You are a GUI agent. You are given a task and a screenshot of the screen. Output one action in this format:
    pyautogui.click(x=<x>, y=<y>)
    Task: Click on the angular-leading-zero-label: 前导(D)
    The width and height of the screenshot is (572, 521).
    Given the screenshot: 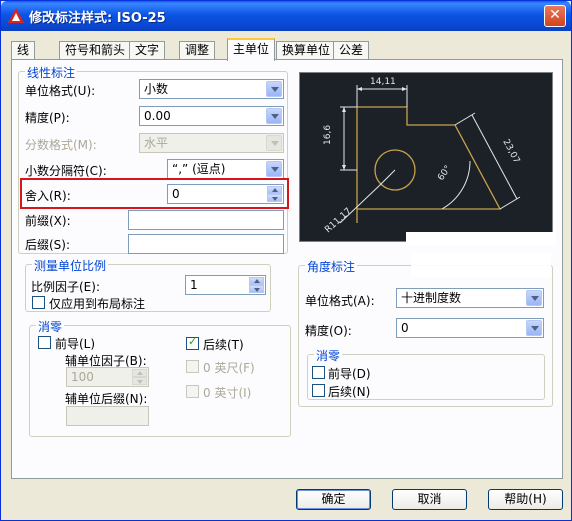 What is the action you would take?
    pyautogui.click(x=349, y=374)
    